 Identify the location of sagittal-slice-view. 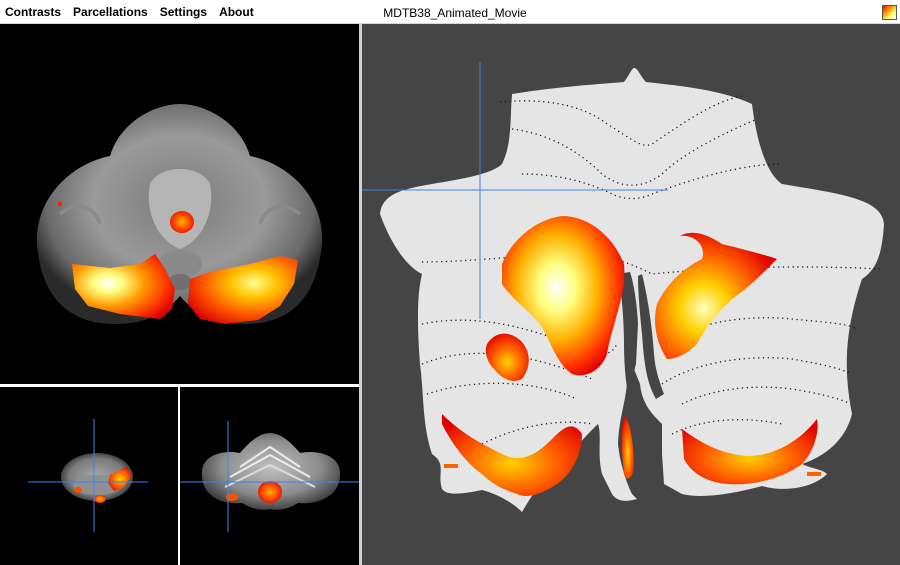
(270, 476).